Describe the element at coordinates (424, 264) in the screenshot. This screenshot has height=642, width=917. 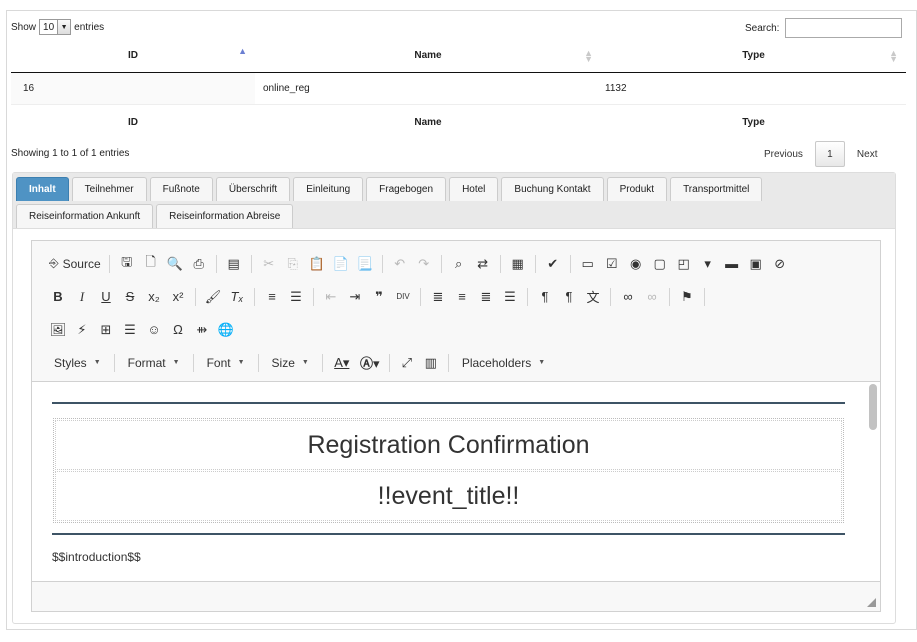
I see `redo-icon: ↷` at that location.